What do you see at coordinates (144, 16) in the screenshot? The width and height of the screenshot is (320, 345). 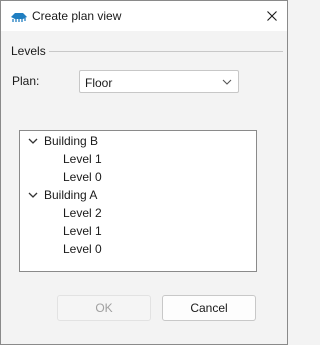 I see `title-bar: Create plan view` at bounding box center [144, 16].